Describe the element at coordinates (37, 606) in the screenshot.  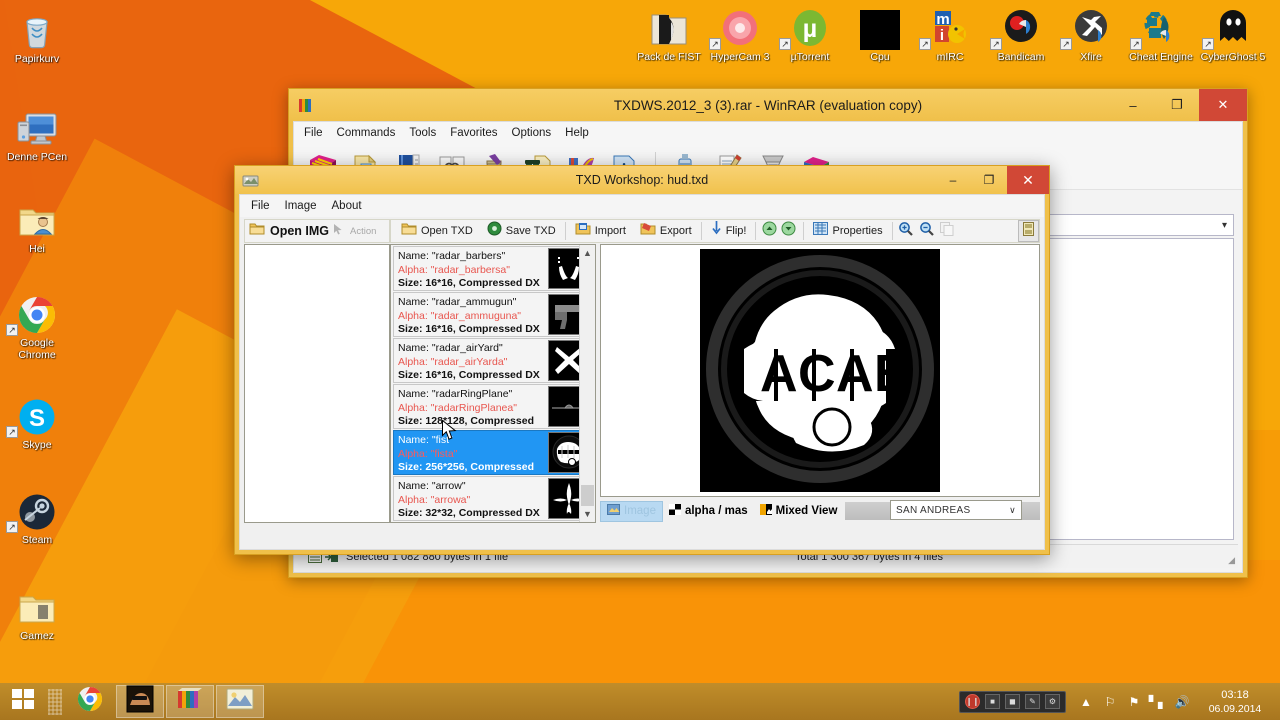
I see `folder-icon` at that location.